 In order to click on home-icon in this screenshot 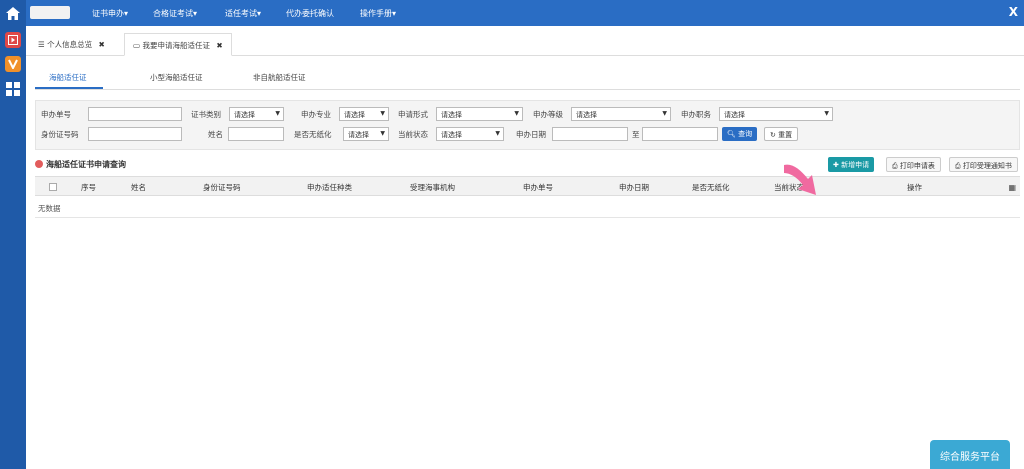, I will do `click(13, 13)`.